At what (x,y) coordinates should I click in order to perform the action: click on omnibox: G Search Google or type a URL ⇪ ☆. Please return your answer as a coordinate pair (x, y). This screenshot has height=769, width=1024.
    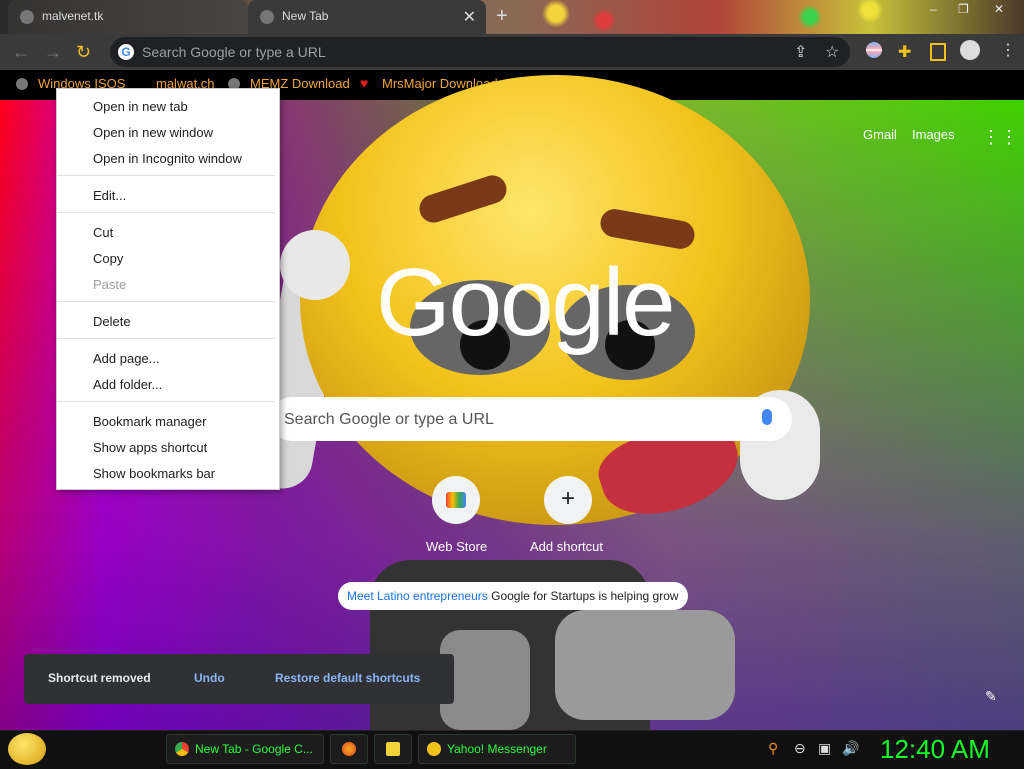
    Looking at the image, I should click on (480, 52).